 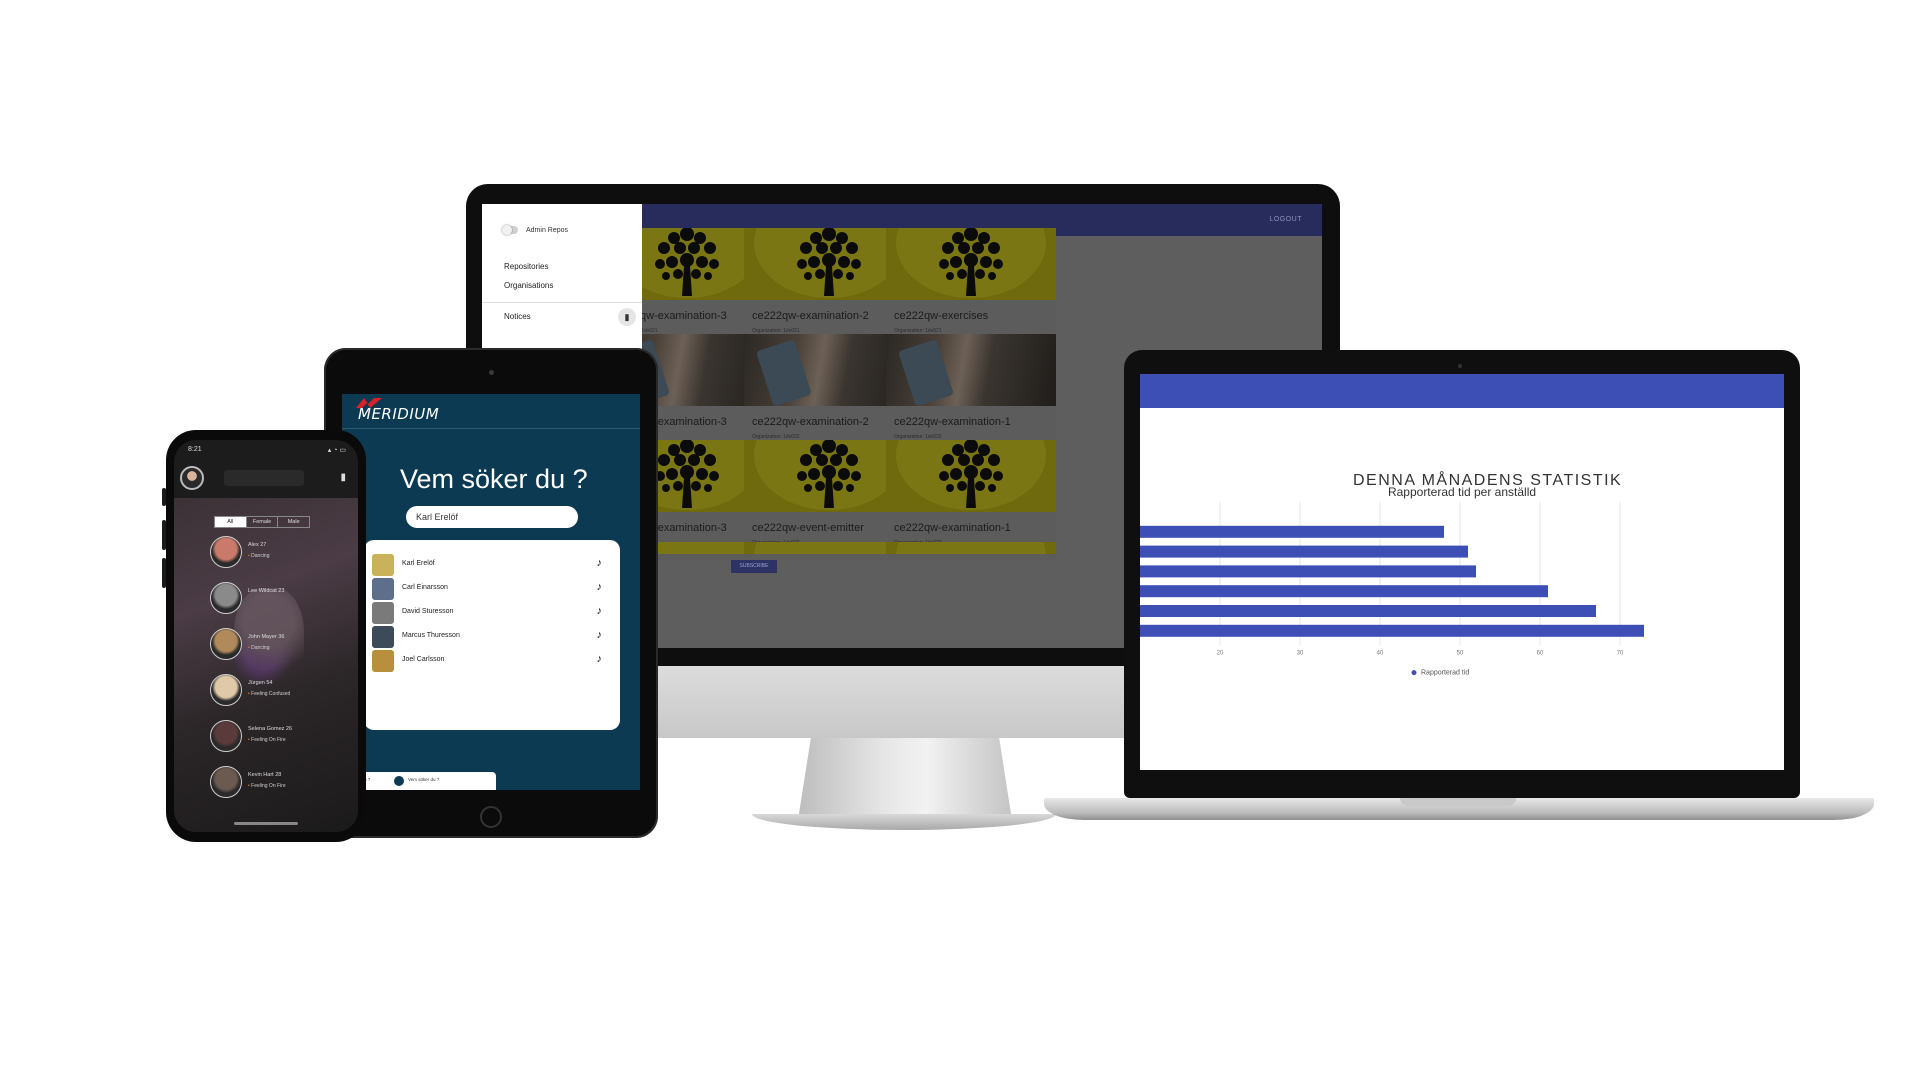 I want to click on phone-volume-up, so click(x=164, y=535).